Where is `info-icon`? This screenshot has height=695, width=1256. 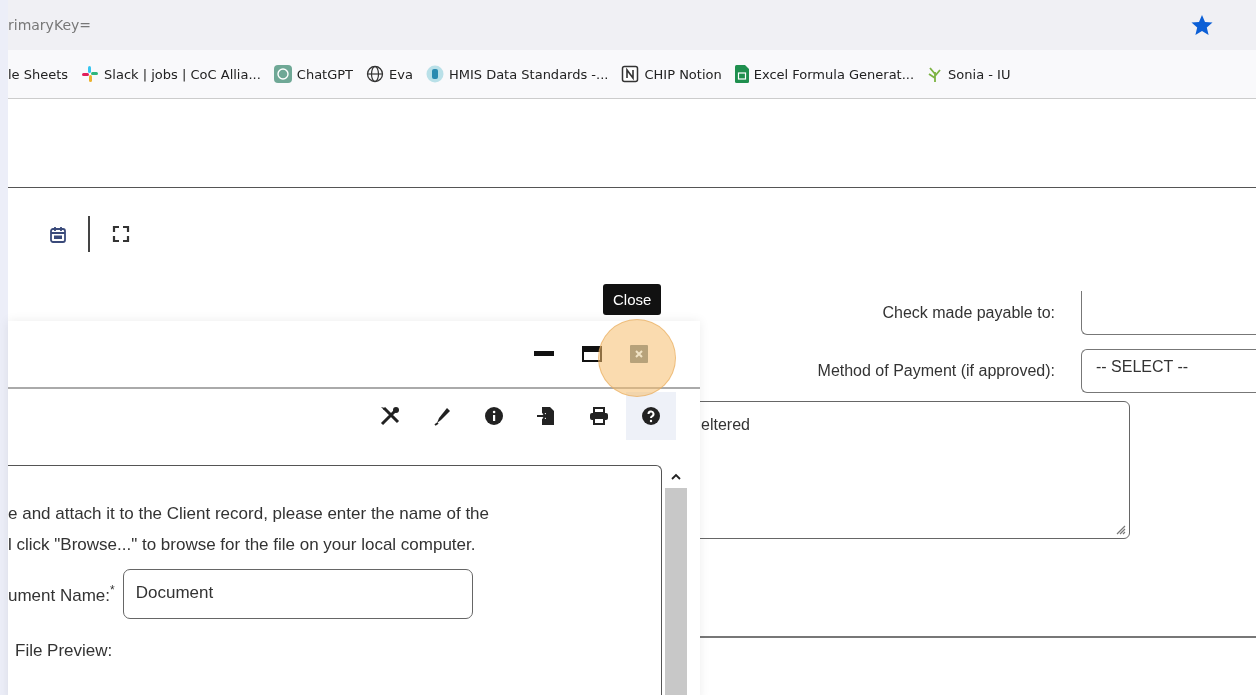 info-icon is located at coordinates (494, 416).